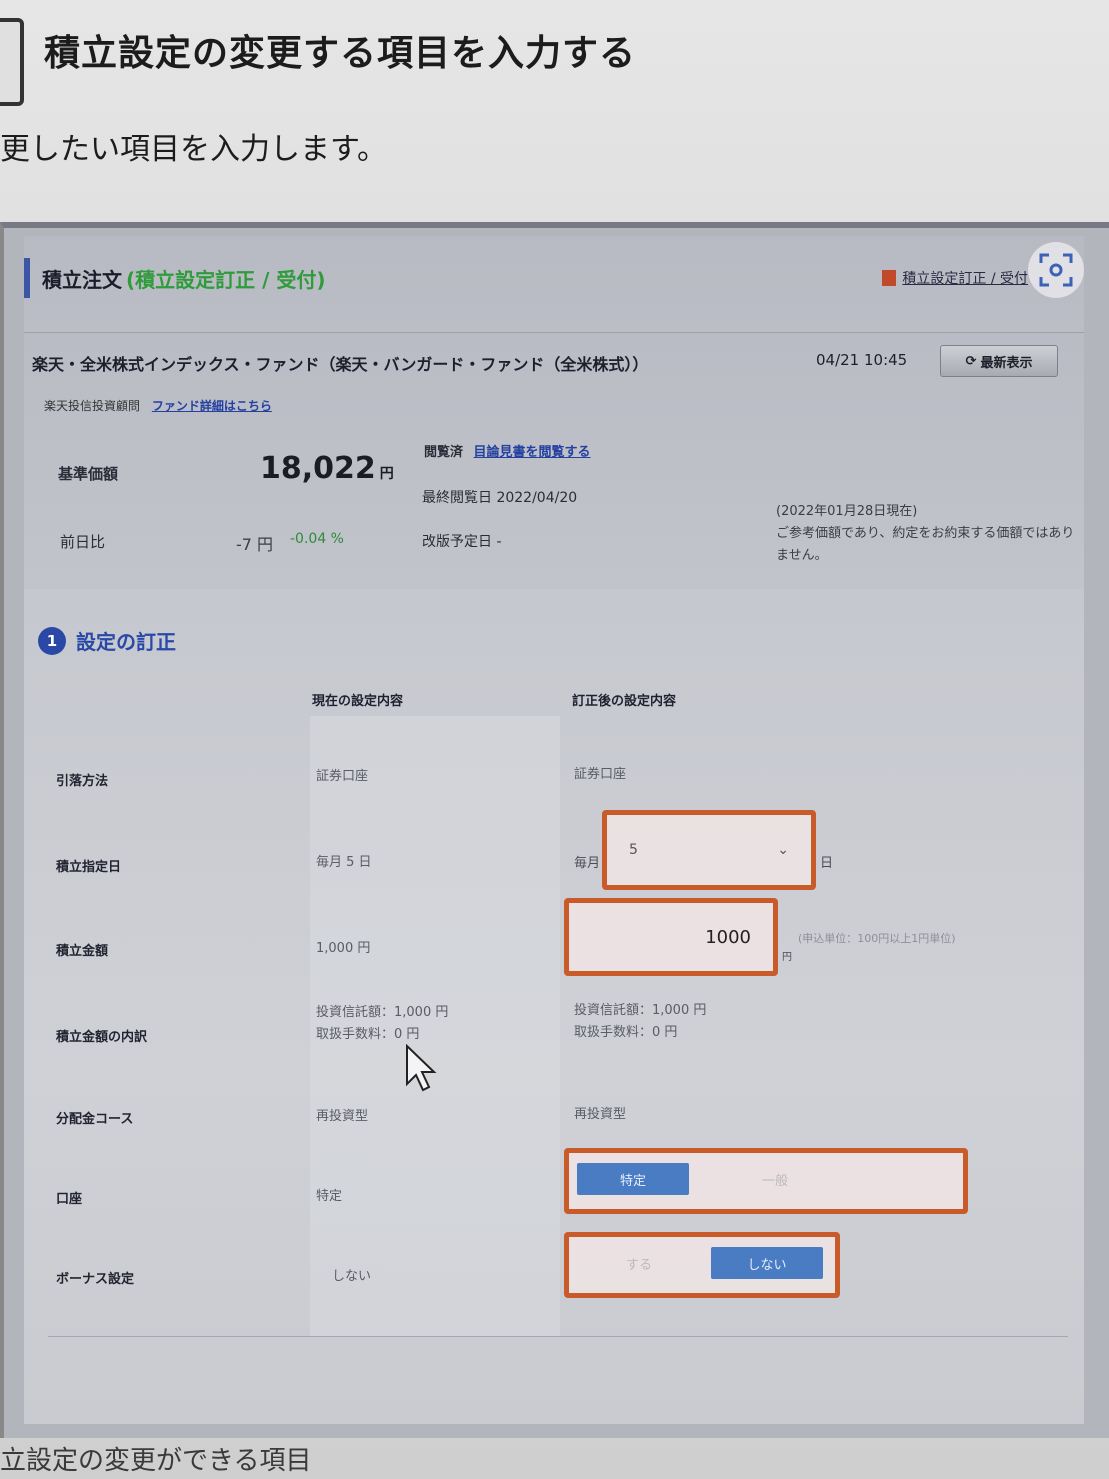  What do you see at coordinates (965, 279) in the screenshot?
I see `settings-link-label: 積立設定訂正 / 受付` at bounding box center [965, 279].